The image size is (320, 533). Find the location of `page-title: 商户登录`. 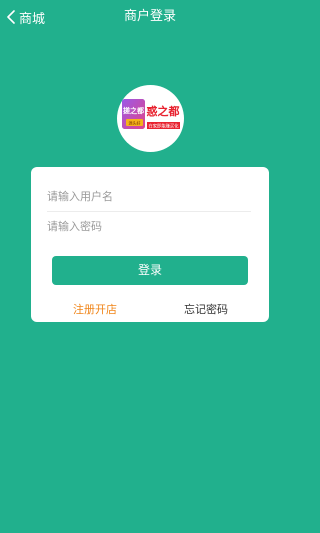

page-title: 商户登录 is located at coordinates (149, 16).